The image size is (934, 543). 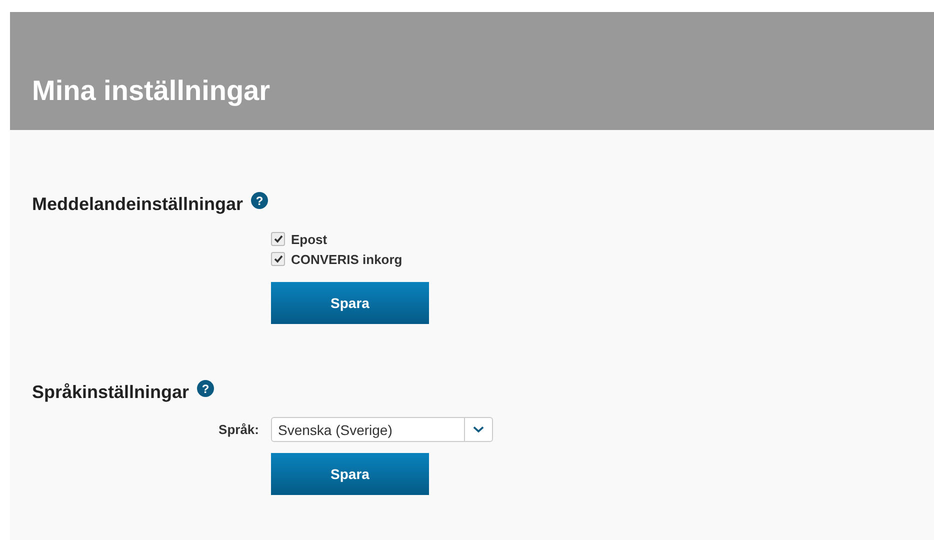 What do you see at coordinates (111, 392) in the screenshot?
I see `section-title: Språkinställningar` at bounding box center [111, 392].